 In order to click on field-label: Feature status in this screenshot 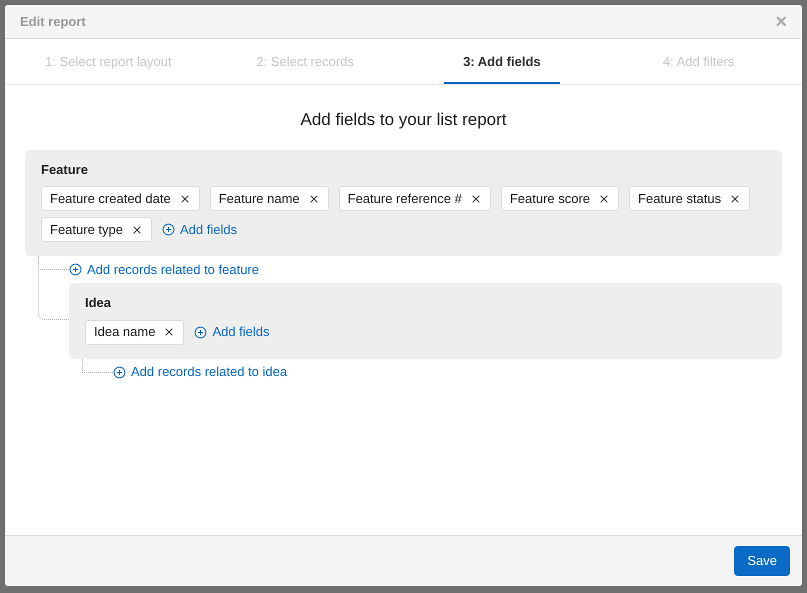, I will do `click(680, 199)`.